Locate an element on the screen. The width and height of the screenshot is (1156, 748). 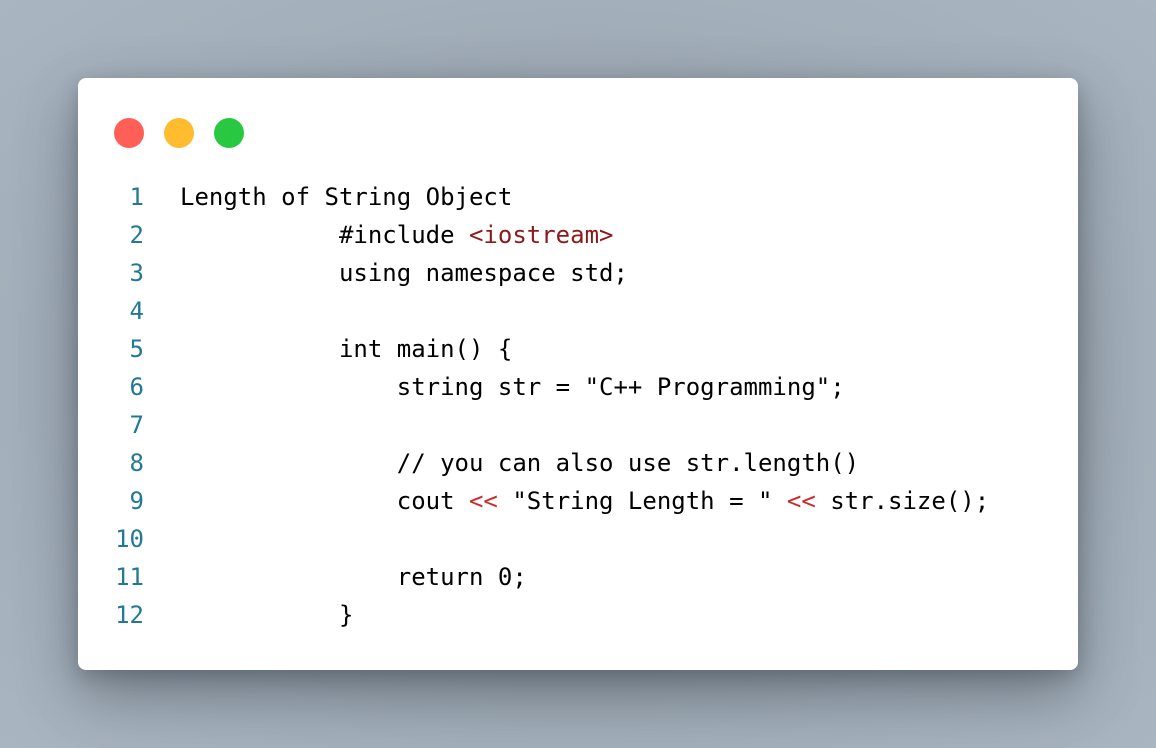
minimize-button is located at coordinates (179, 133).